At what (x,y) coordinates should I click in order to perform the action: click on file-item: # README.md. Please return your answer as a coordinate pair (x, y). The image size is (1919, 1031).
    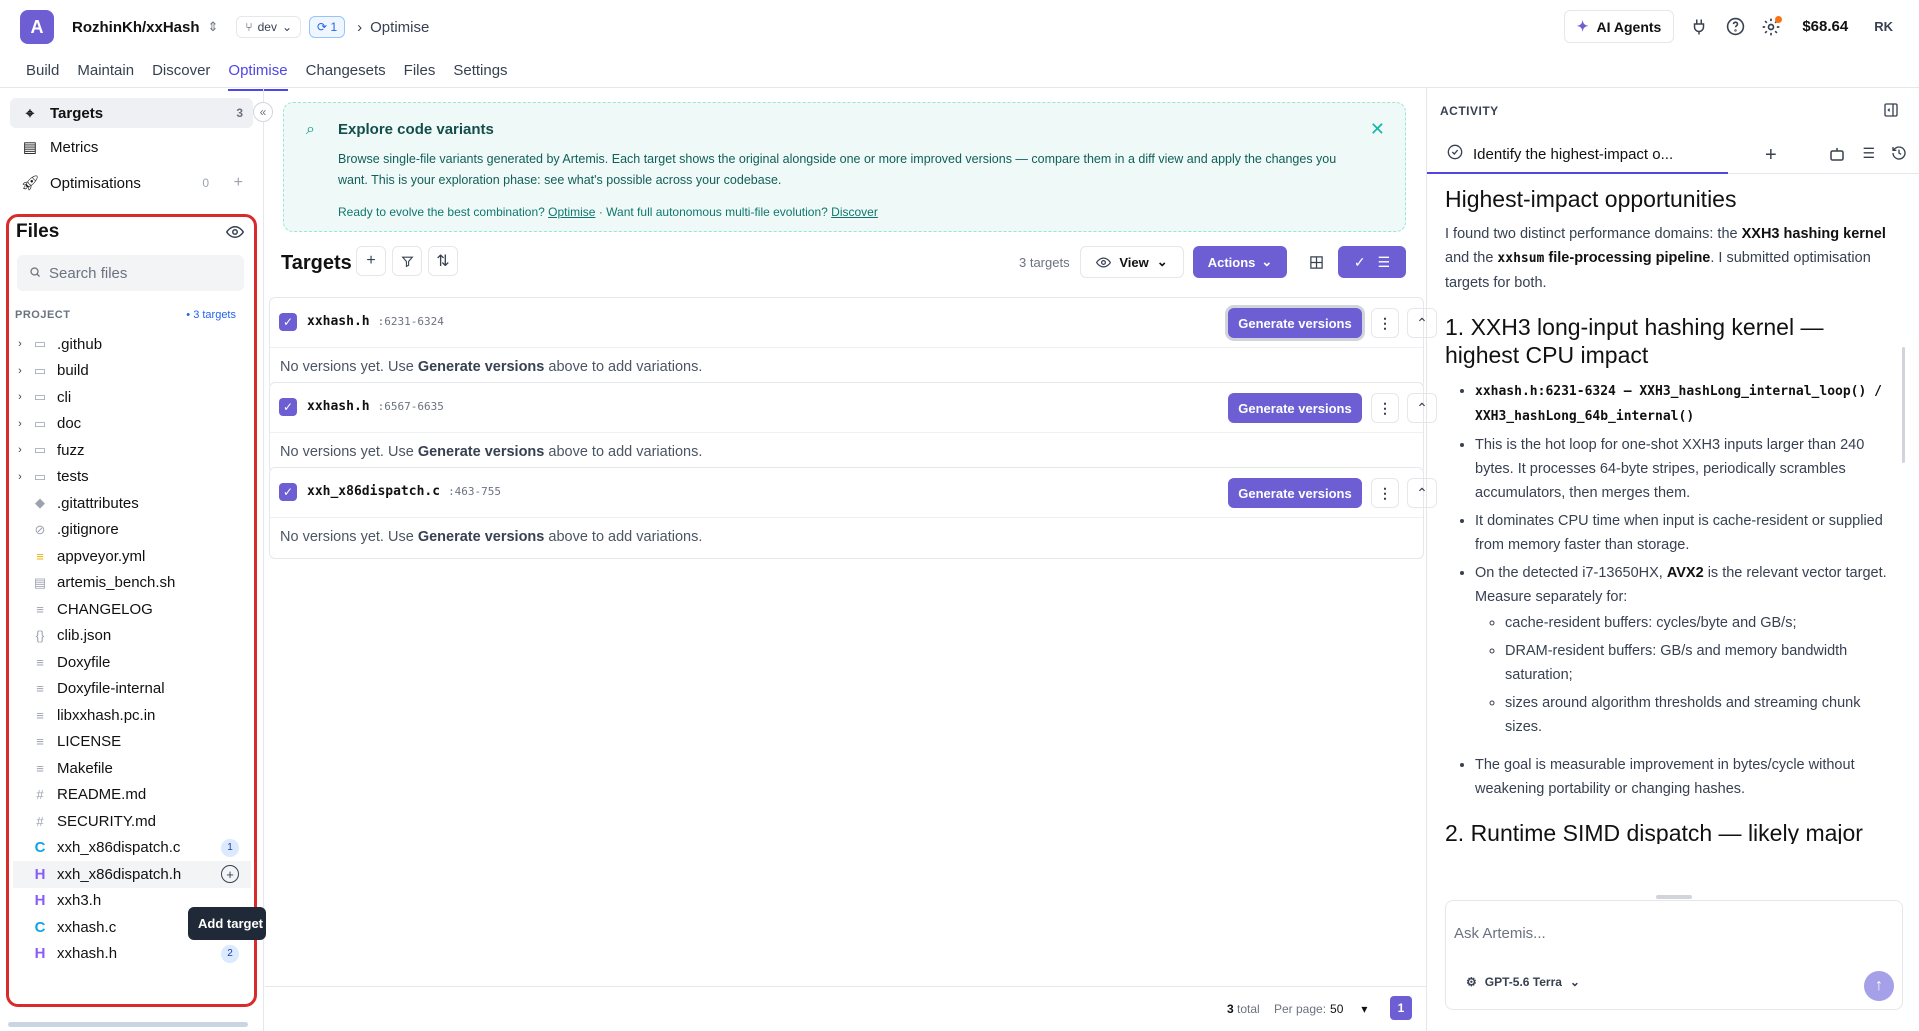
    Looking at the image, I should click on (132, 795).